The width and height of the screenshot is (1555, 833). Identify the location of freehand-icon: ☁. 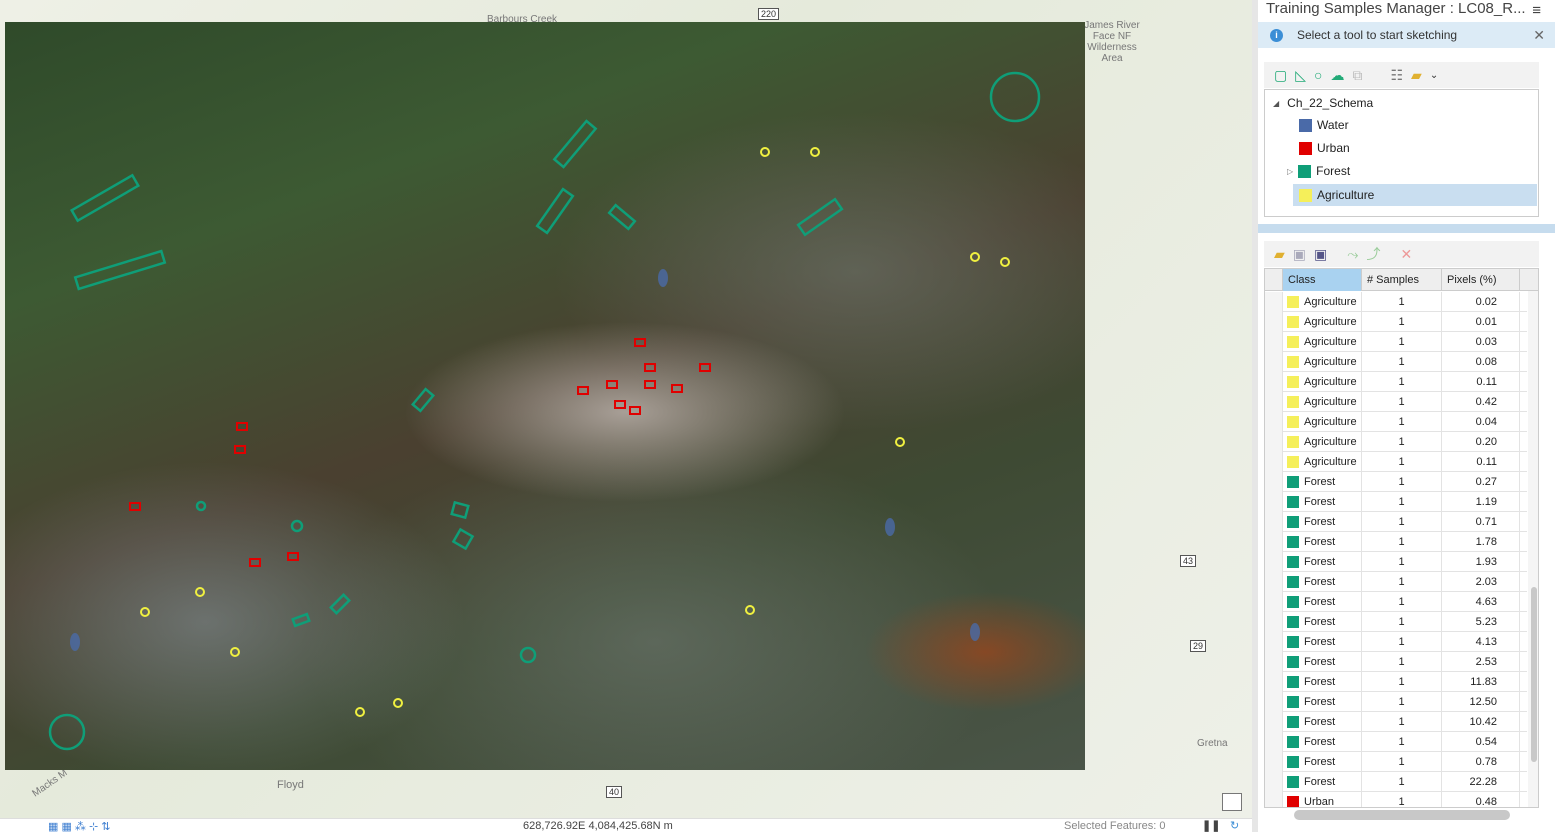
(1337, 75).